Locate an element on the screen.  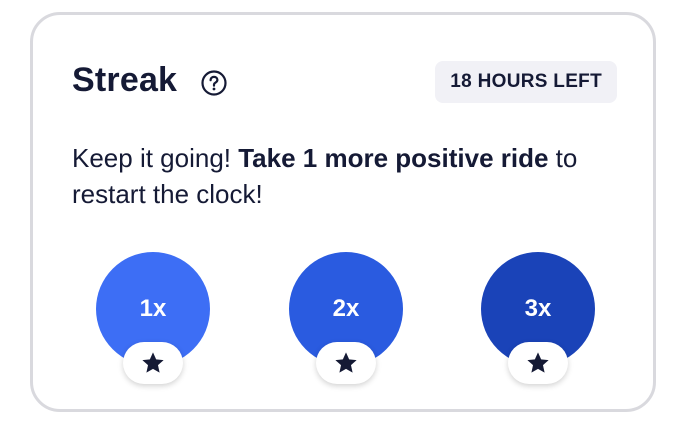
tier-1x-star-badge is located at coordinates (153, 363).